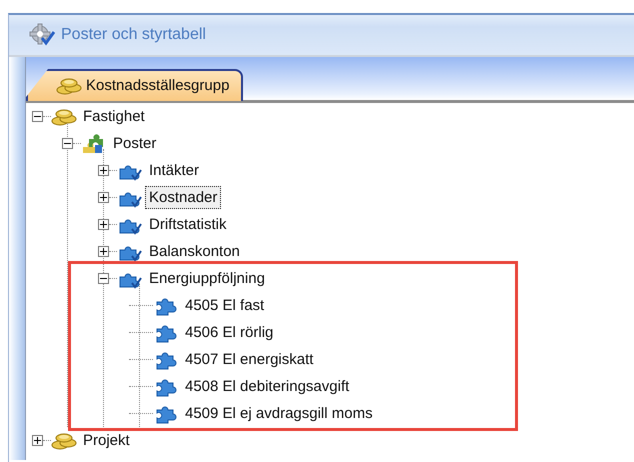 Image resolution: width=634 pixels, height=462 pixels. What do you see at coordinates (229, 332) in the screenshot?
I see `tree-item: 4506 El rörlig` at bounding box center [229, 332].